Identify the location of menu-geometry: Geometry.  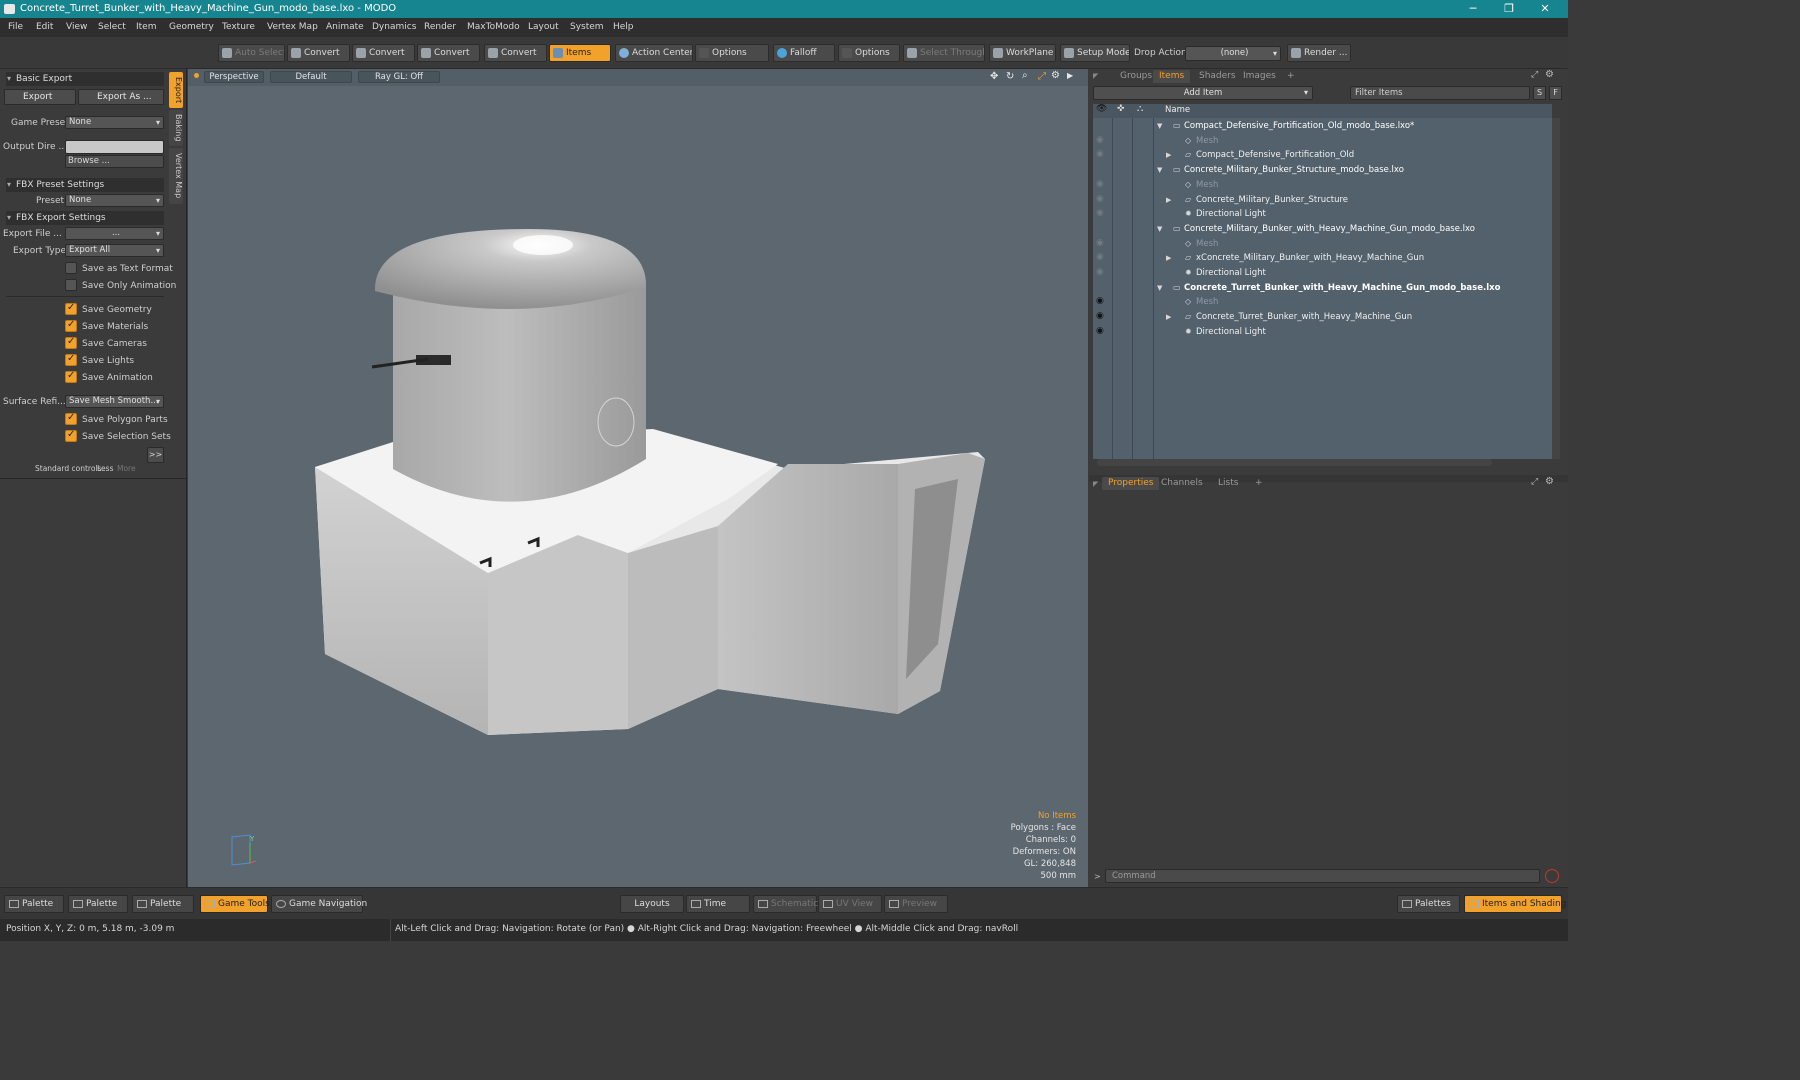
(191, 27).